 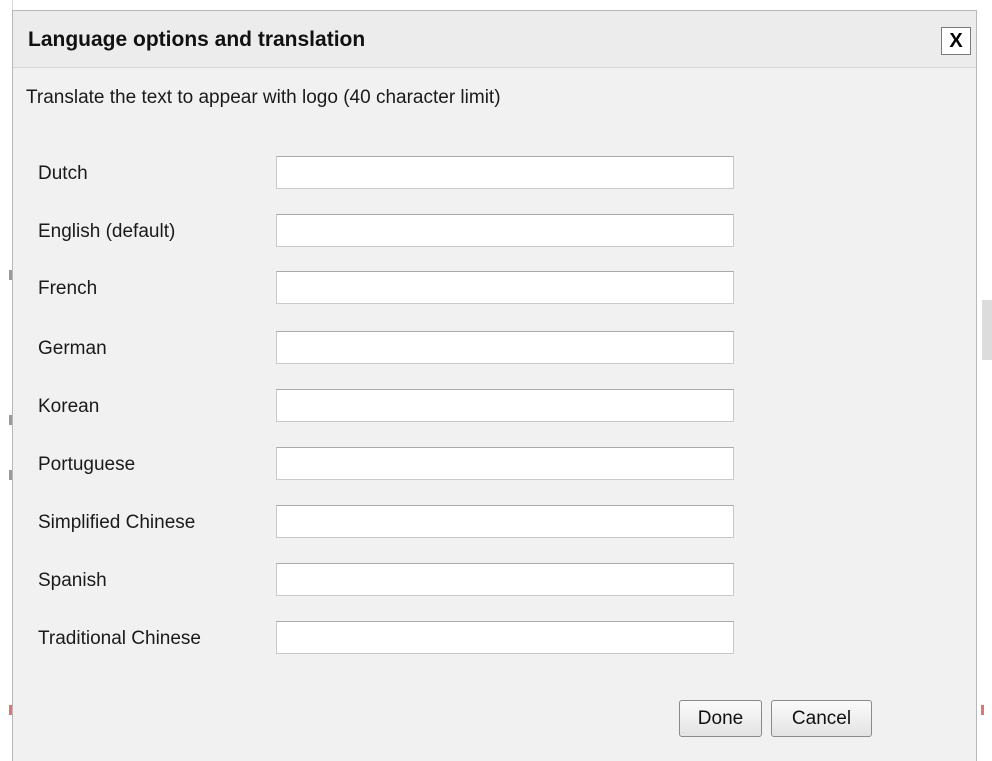 What do you see at coordinates (505, 463) in the screenshot?
I see `translation-input-portuguese` at bounding box center [505, 463].